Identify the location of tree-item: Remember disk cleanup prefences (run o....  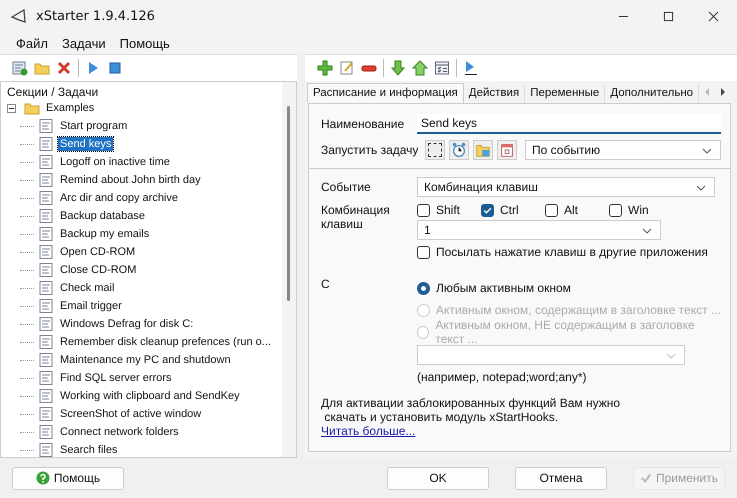
(165, 342).